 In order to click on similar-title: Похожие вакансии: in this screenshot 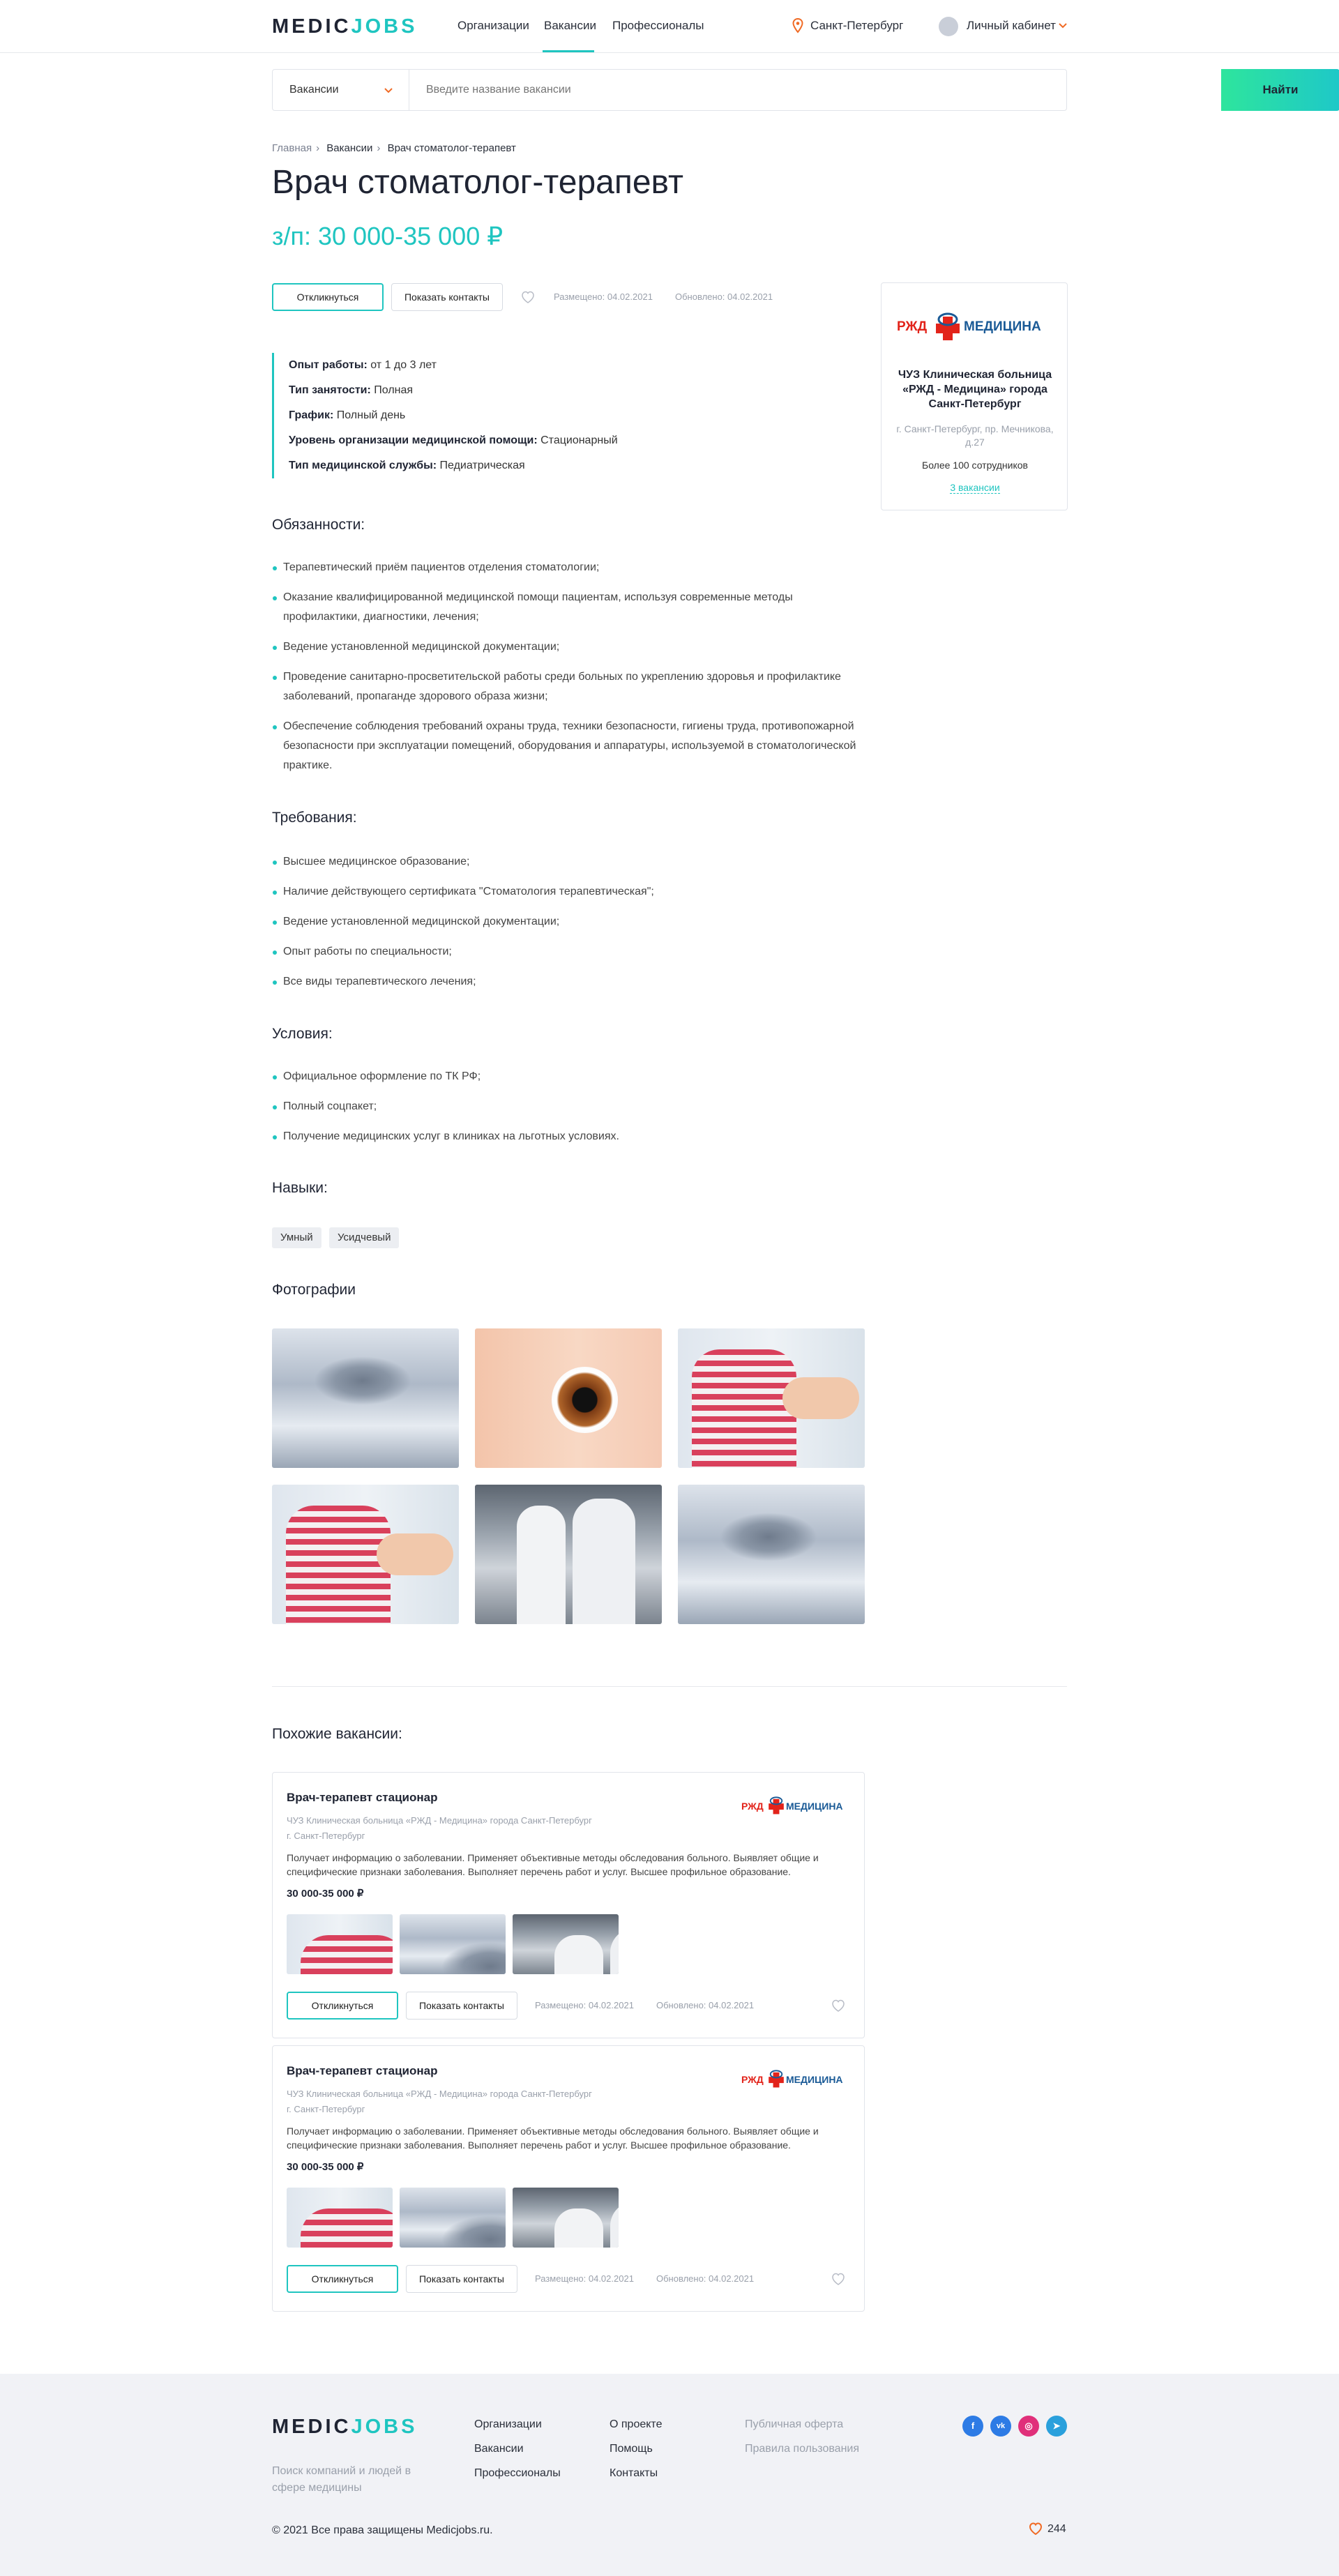, I will do `click(337, 1734)`.